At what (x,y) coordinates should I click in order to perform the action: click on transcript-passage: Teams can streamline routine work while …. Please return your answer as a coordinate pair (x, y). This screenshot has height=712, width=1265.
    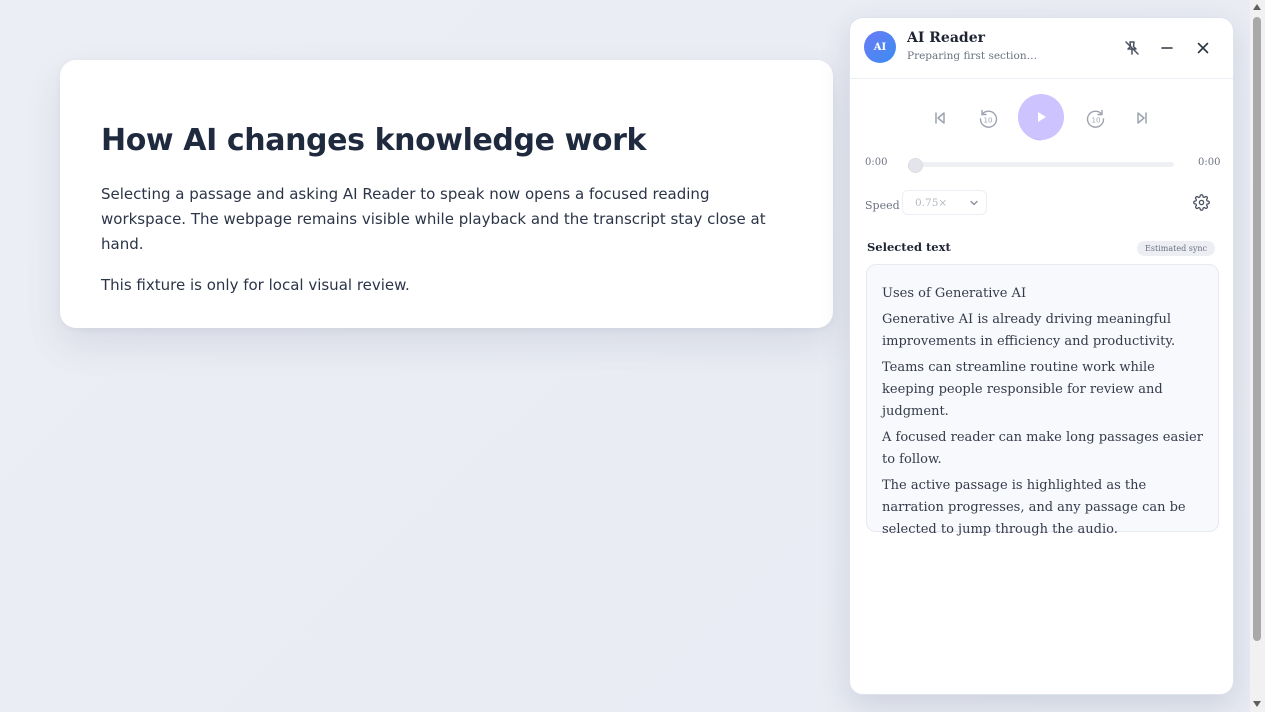
    Looking at the image, I should click on (1045, 390).